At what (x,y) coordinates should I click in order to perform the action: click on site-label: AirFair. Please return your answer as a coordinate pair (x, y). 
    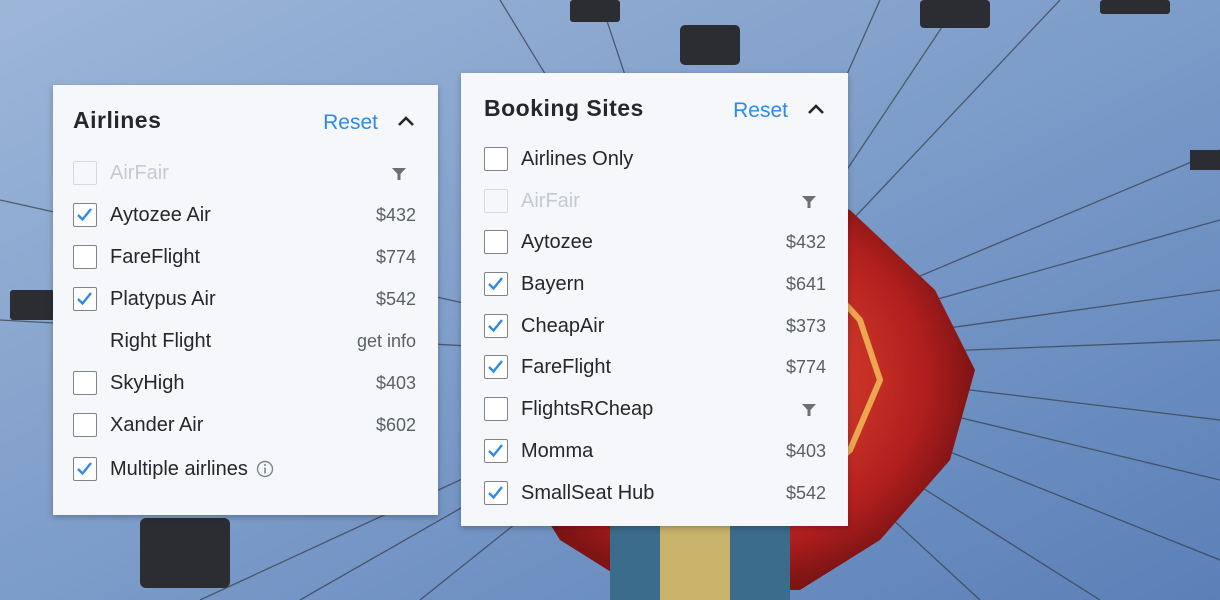
    Looking at the image, I should click on (550, 200).